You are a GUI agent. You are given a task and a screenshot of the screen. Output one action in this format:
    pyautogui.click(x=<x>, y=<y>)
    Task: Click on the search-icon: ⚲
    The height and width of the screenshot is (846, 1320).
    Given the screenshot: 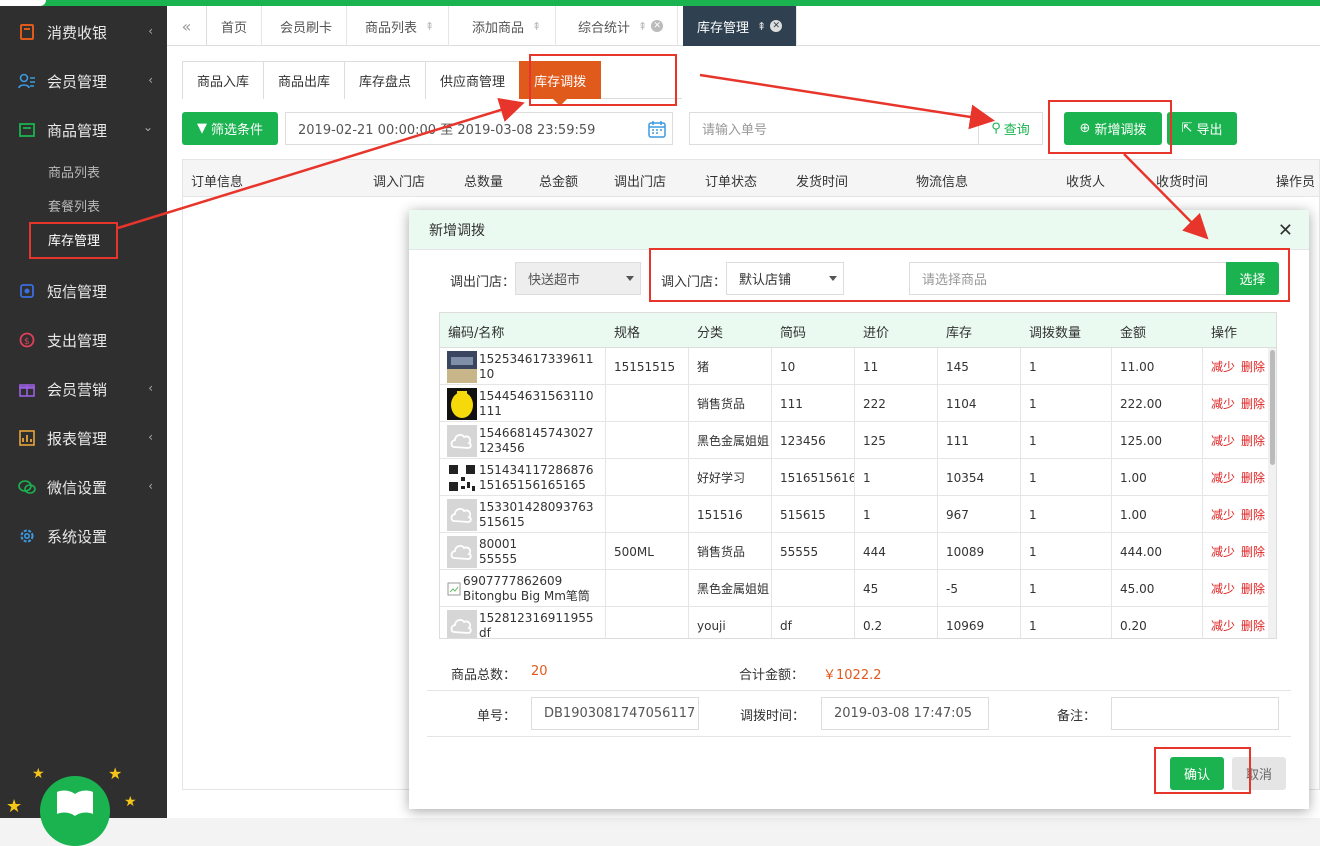 What is the action you would take?
    pyautogui.click(x=996, y=128)
    